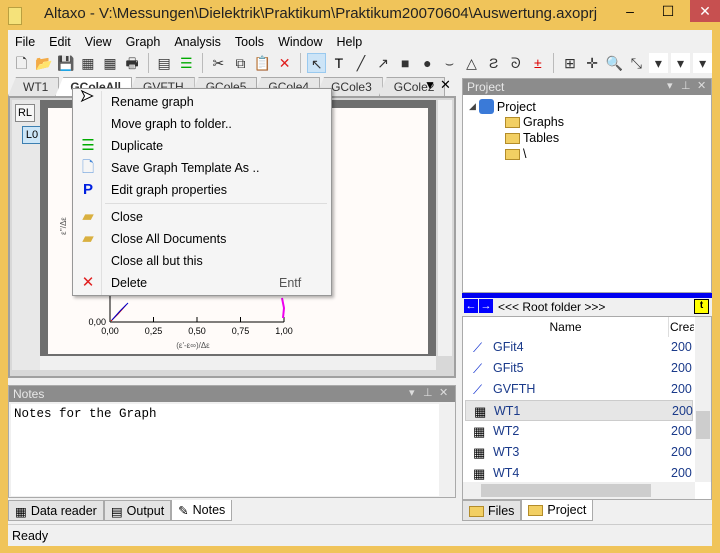 Image resolution: width=720 pixels, height=553 pixels. Describe the element at coordinates (579, 472) in the screenshot. I see `list-item: ▦ WT4 200` at that location.